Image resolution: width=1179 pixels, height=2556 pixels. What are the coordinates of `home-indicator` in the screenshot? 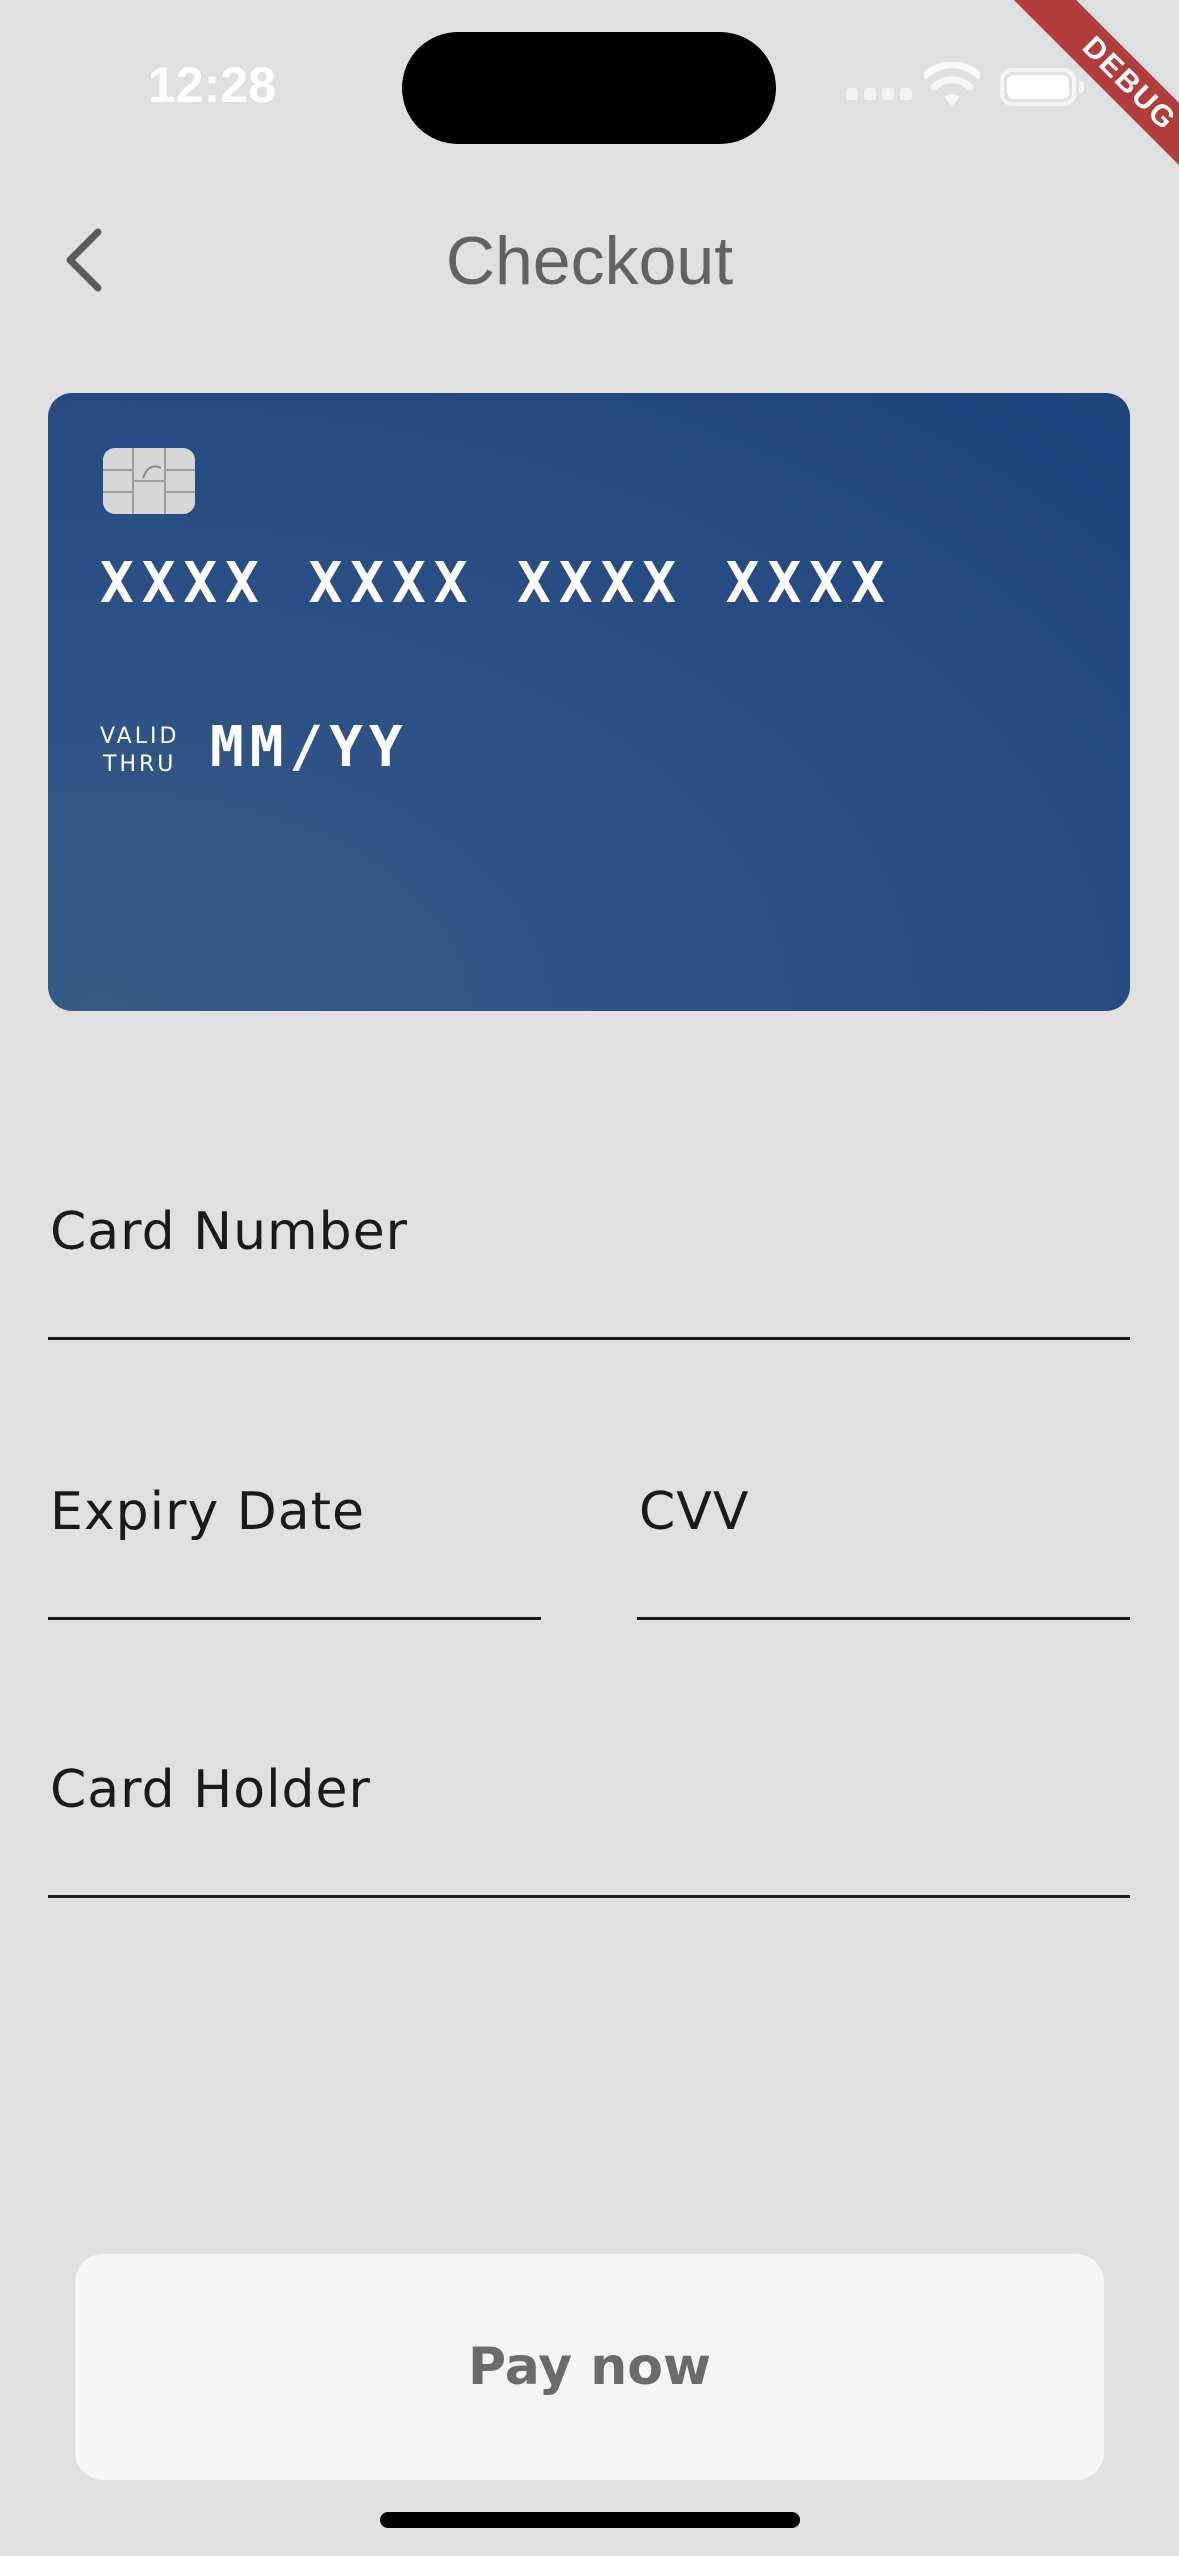 It's located at (590, 2520).